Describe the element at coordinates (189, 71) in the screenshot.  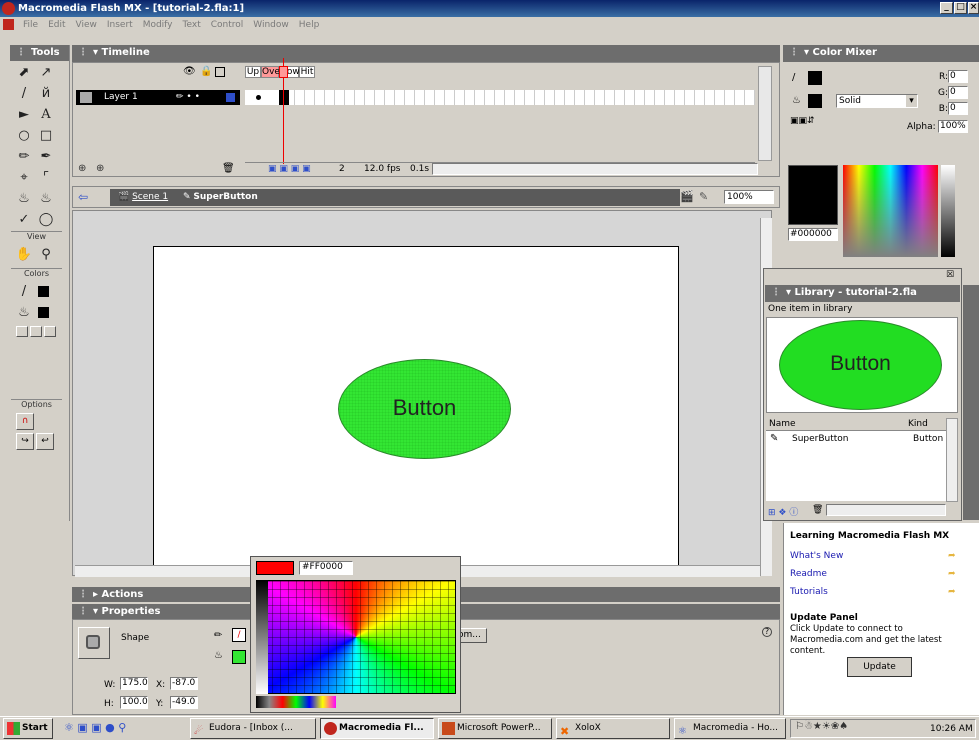
I see `show-hide-eye-icon: 👁` at that location.